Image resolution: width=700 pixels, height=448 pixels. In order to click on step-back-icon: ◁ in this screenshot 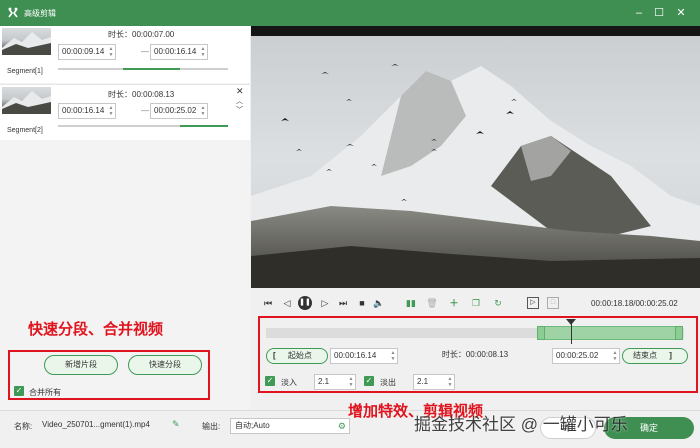, I will do `click(287, 303)`.